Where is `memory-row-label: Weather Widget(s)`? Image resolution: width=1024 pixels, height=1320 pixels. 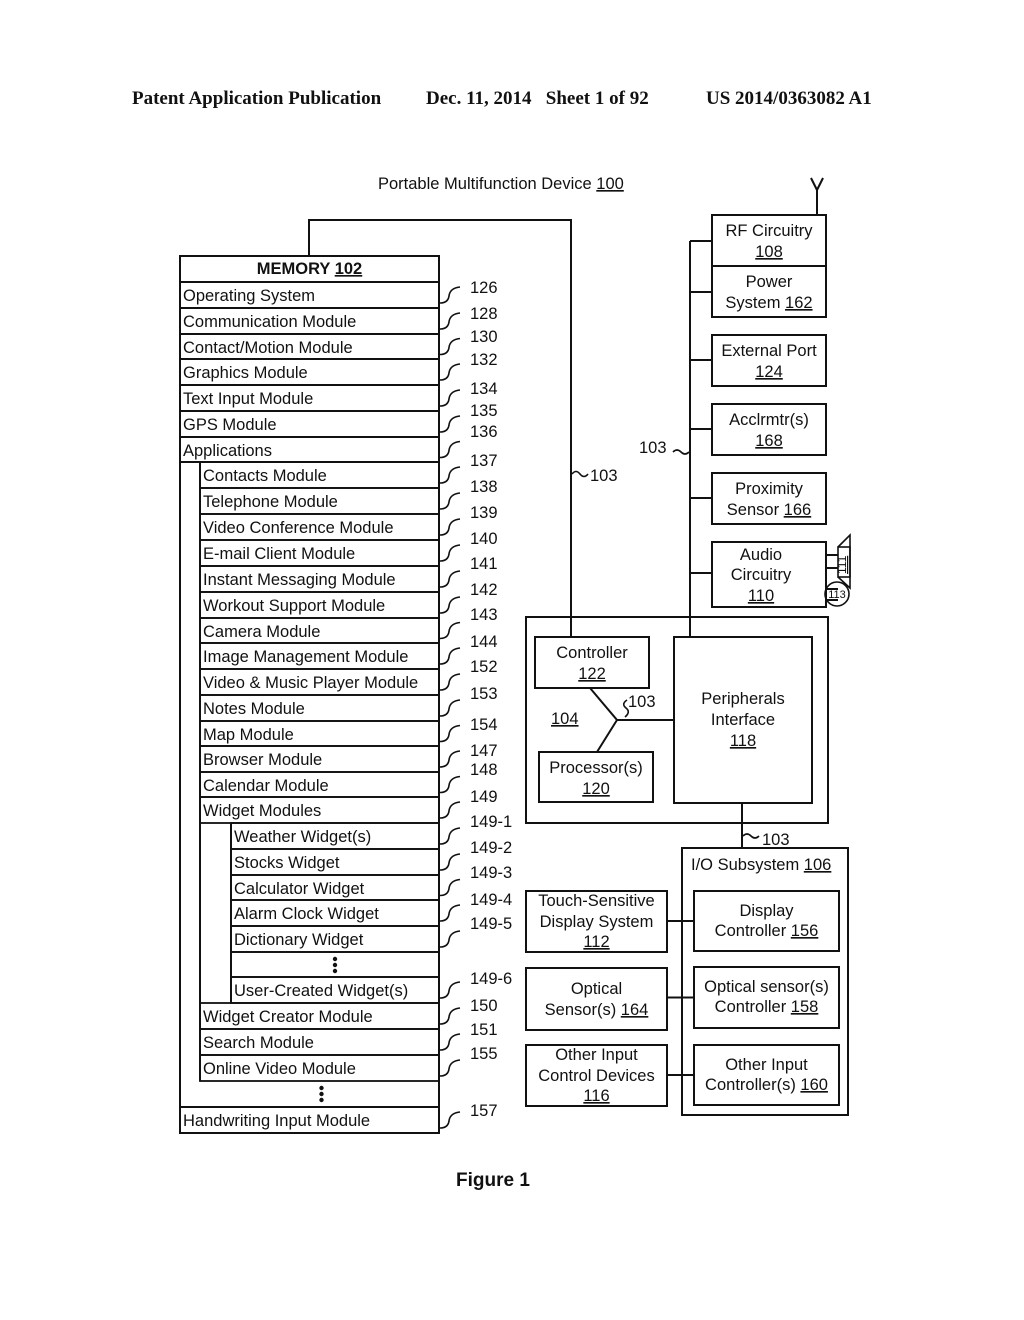
memory-row-label: Weather Widget(s) is located at coordinates (302, 837).